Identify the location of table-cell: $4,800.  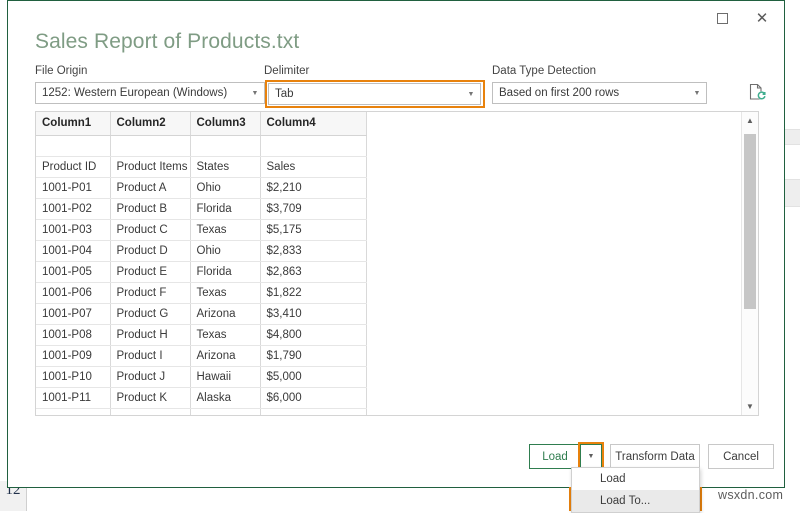
(313, 335).